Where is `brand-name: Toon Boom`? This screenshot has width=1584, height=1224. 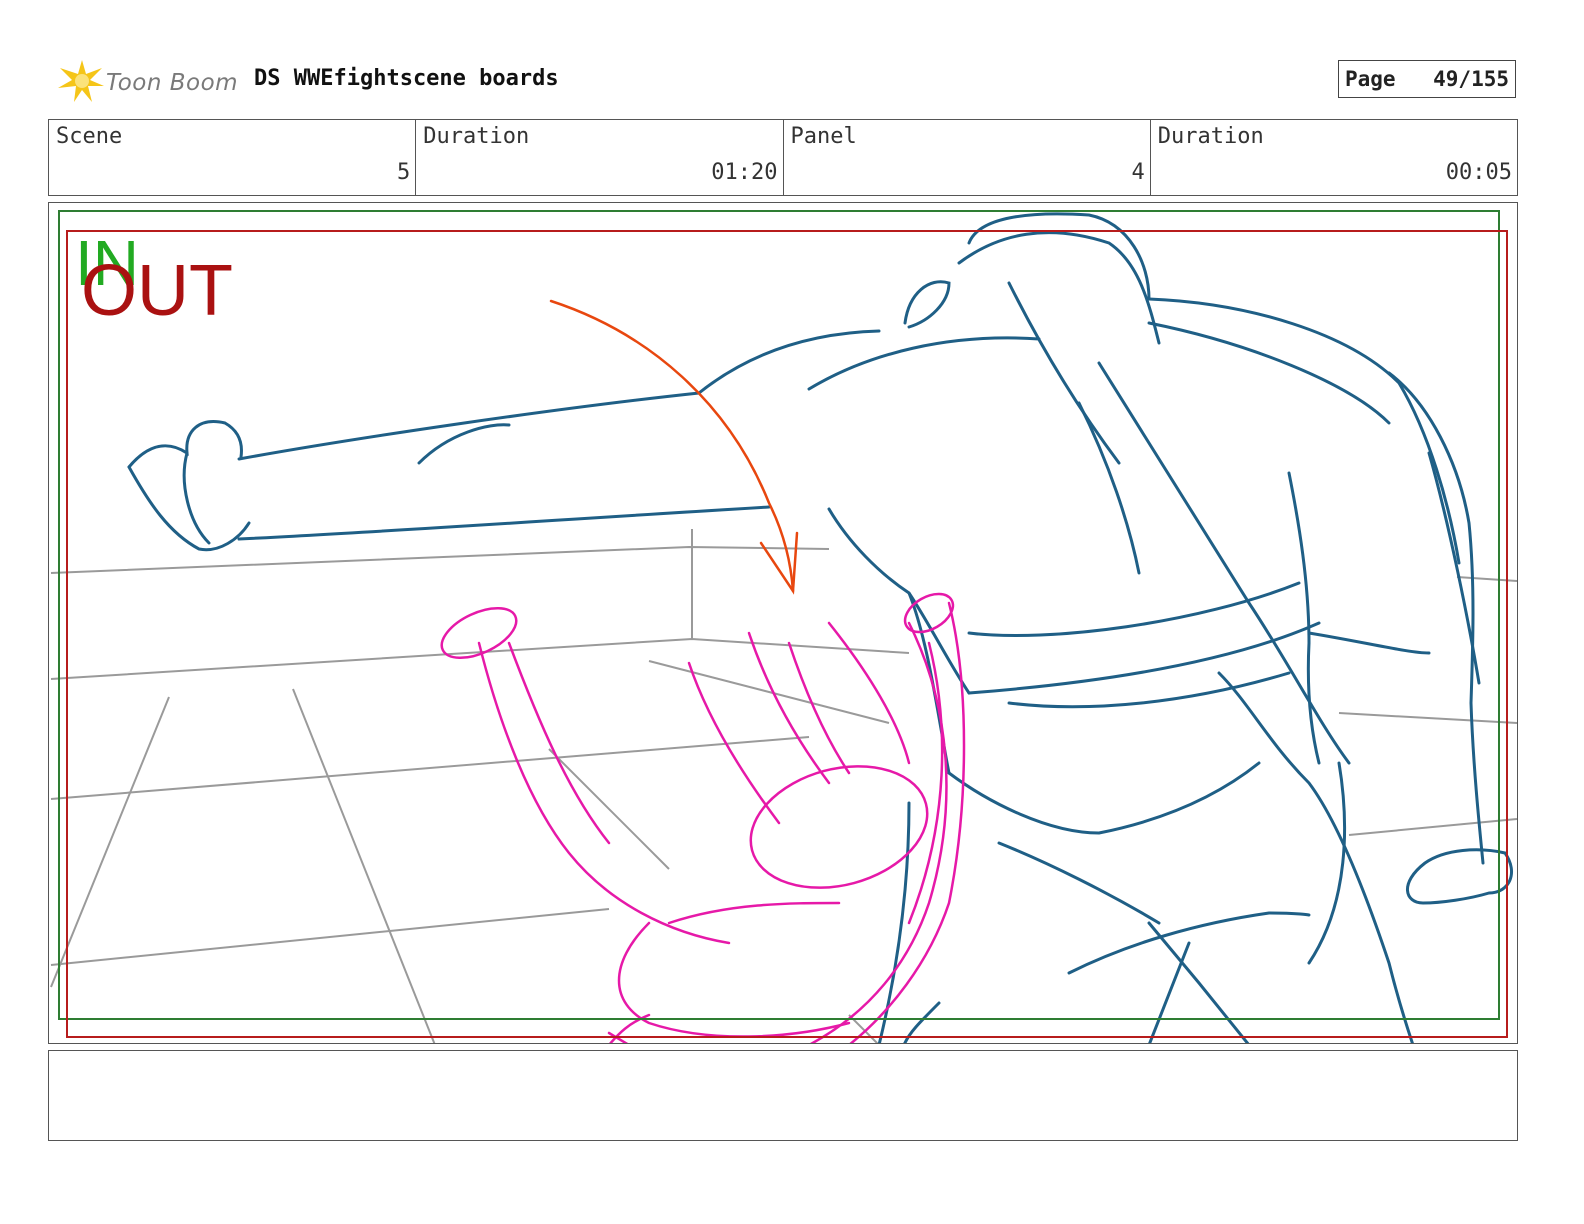 brand-name: Toon Boom is located at coordinates (172, 83).